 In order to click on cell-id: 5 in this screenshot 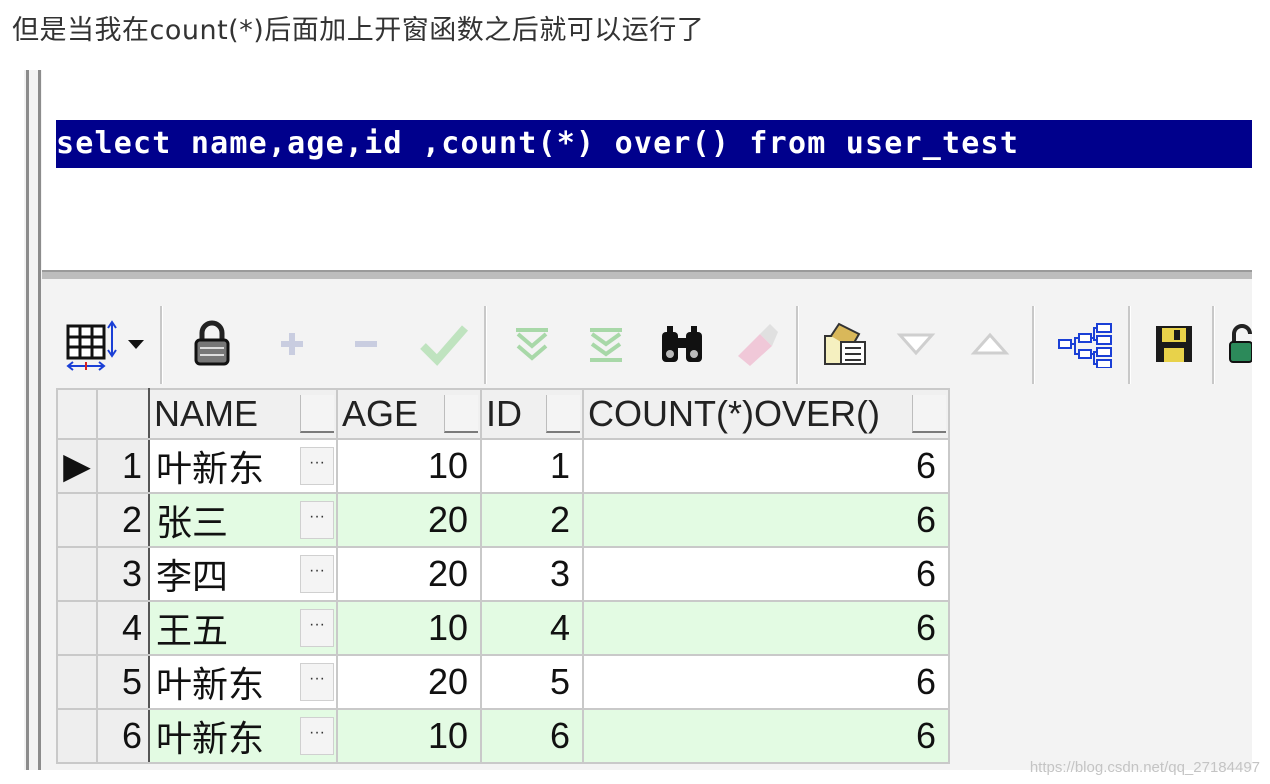, I will do `click(532, 682)`.